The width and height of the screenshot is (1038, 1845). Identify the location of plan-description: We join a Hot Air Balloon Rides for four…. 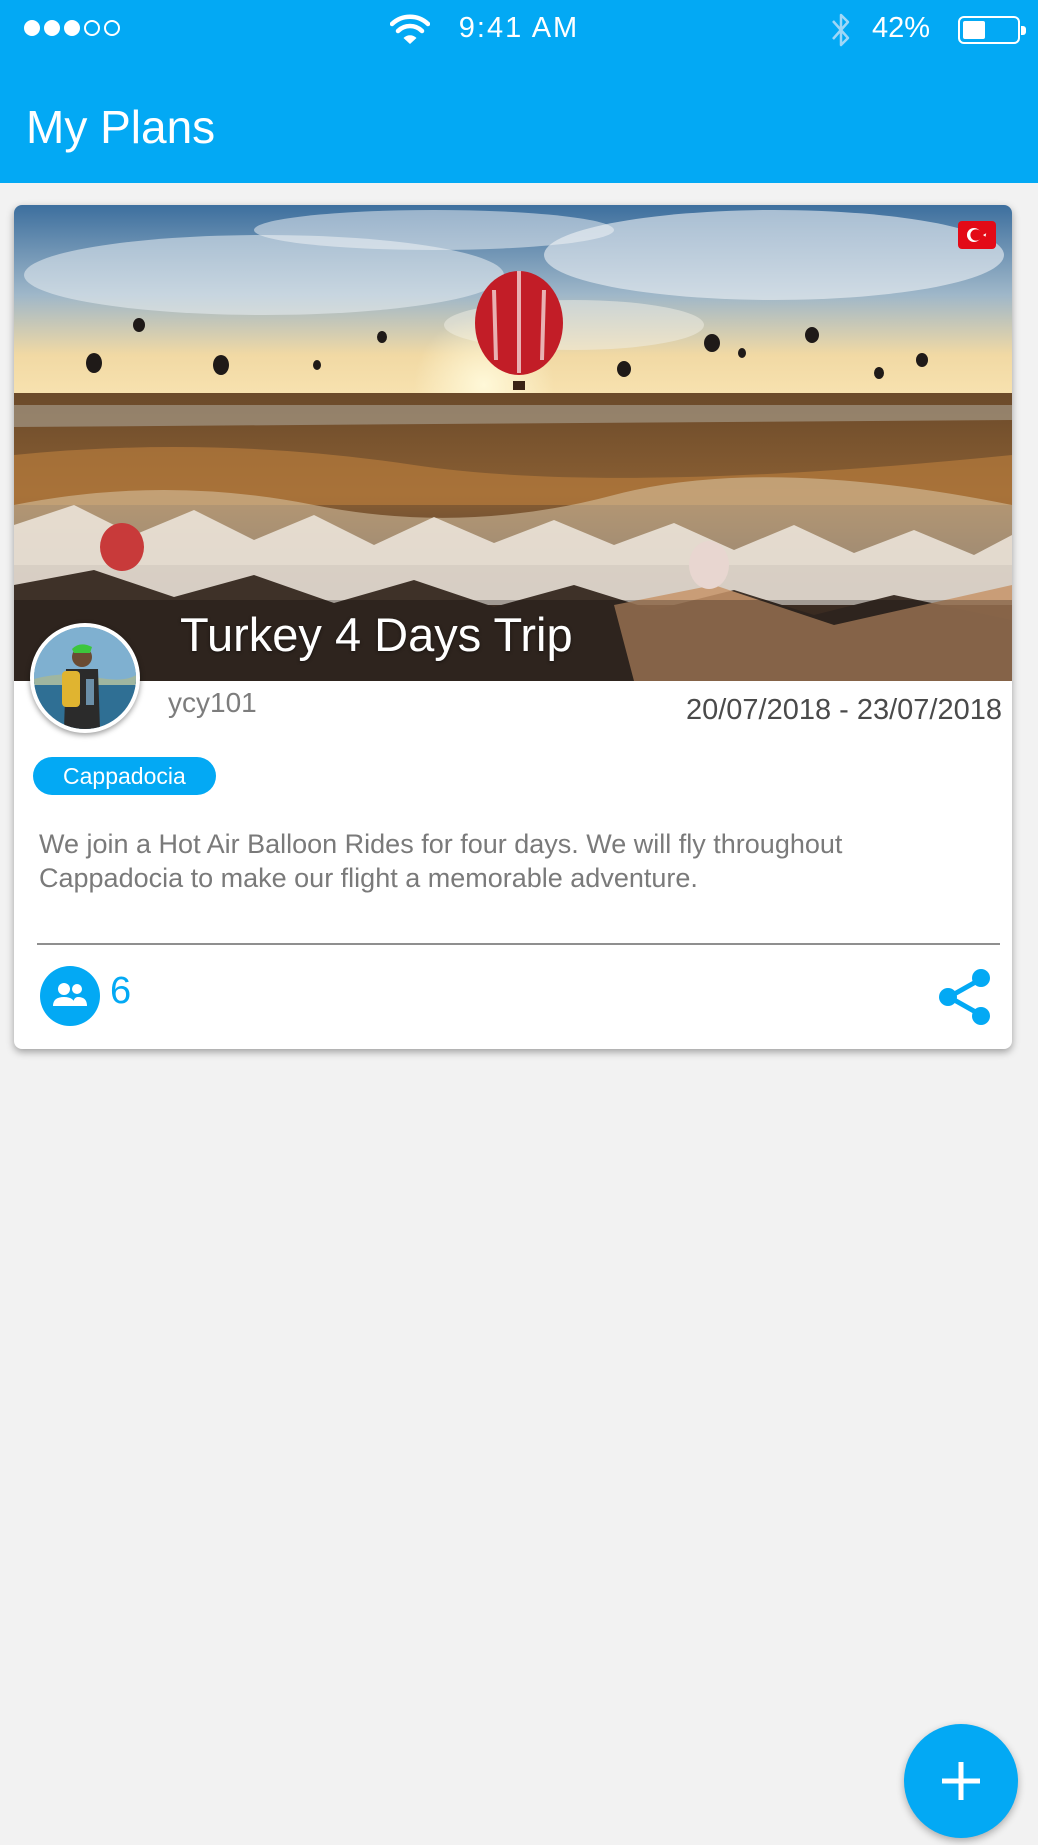
(441, 861).